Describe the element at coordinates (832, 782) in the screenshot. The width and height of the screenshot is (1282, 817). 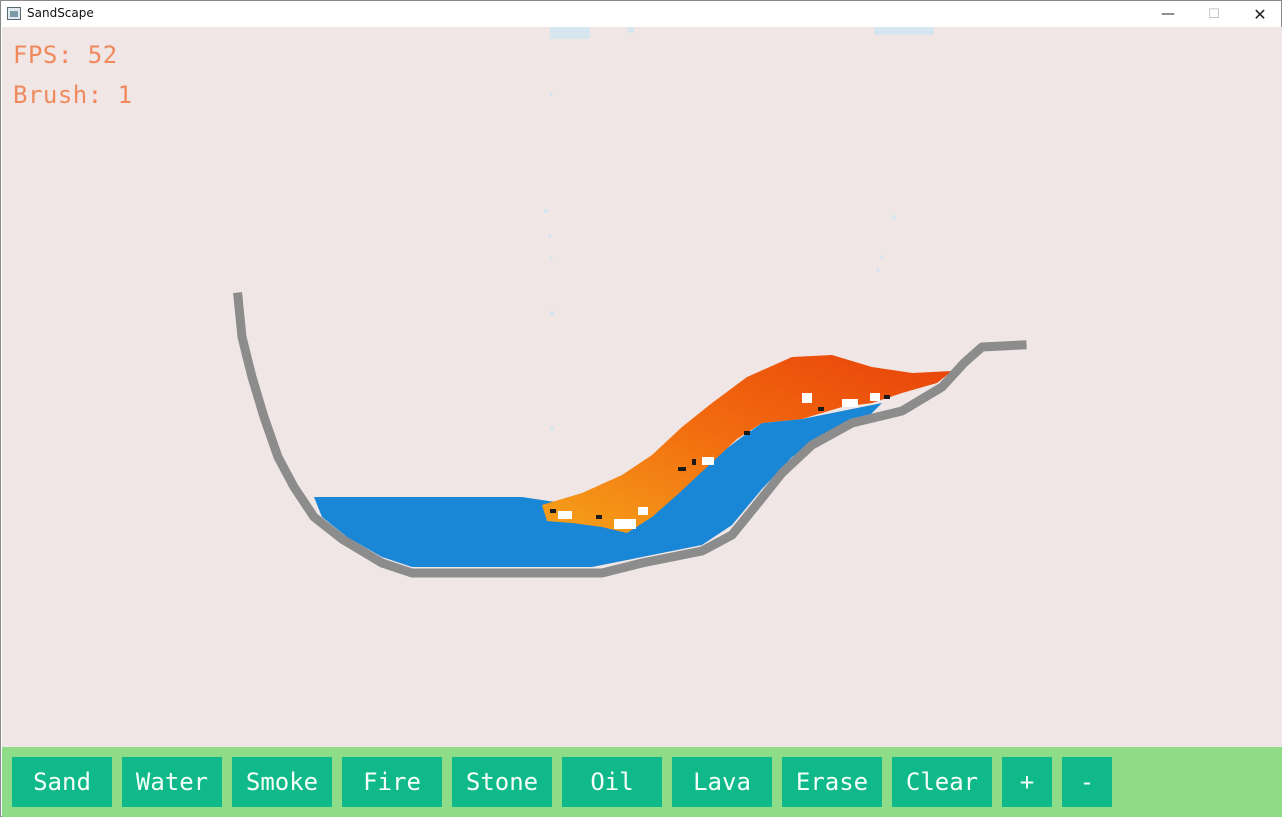
I see `erase-button: Erase` at that location.